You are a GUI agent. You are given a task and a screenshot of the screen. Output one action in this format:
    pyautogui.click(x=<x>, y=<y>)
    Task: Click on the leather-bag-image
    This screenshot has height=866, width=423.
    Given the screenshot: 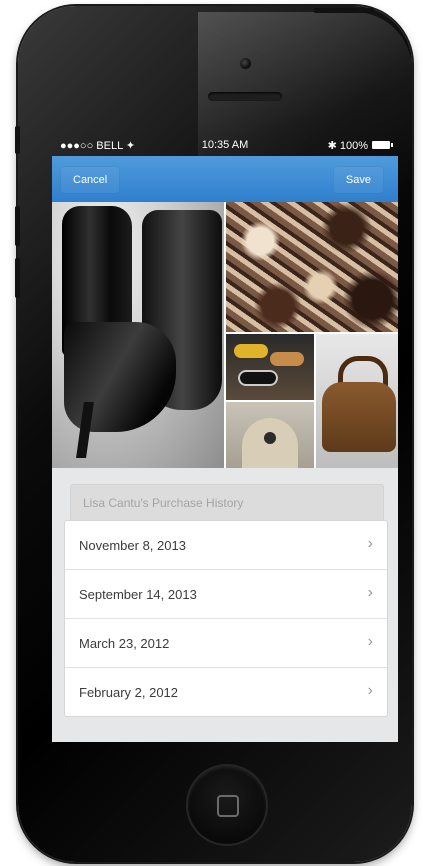 What is the action you would take?
    pyautogui.click(x=357, y=401)
    